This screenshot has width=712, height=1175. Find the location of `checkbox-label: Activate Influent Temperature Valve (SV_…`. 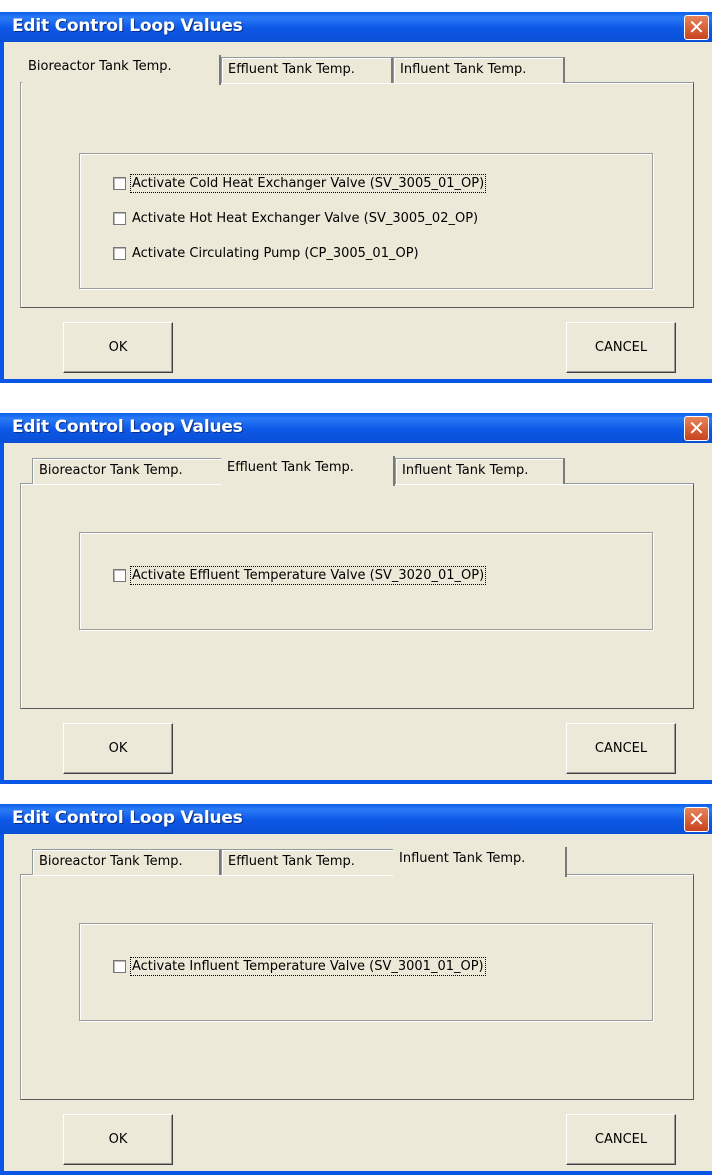

checkbox-label: Activate Influent Temperature Valve (SV_… is located at coordinates (308, 966).